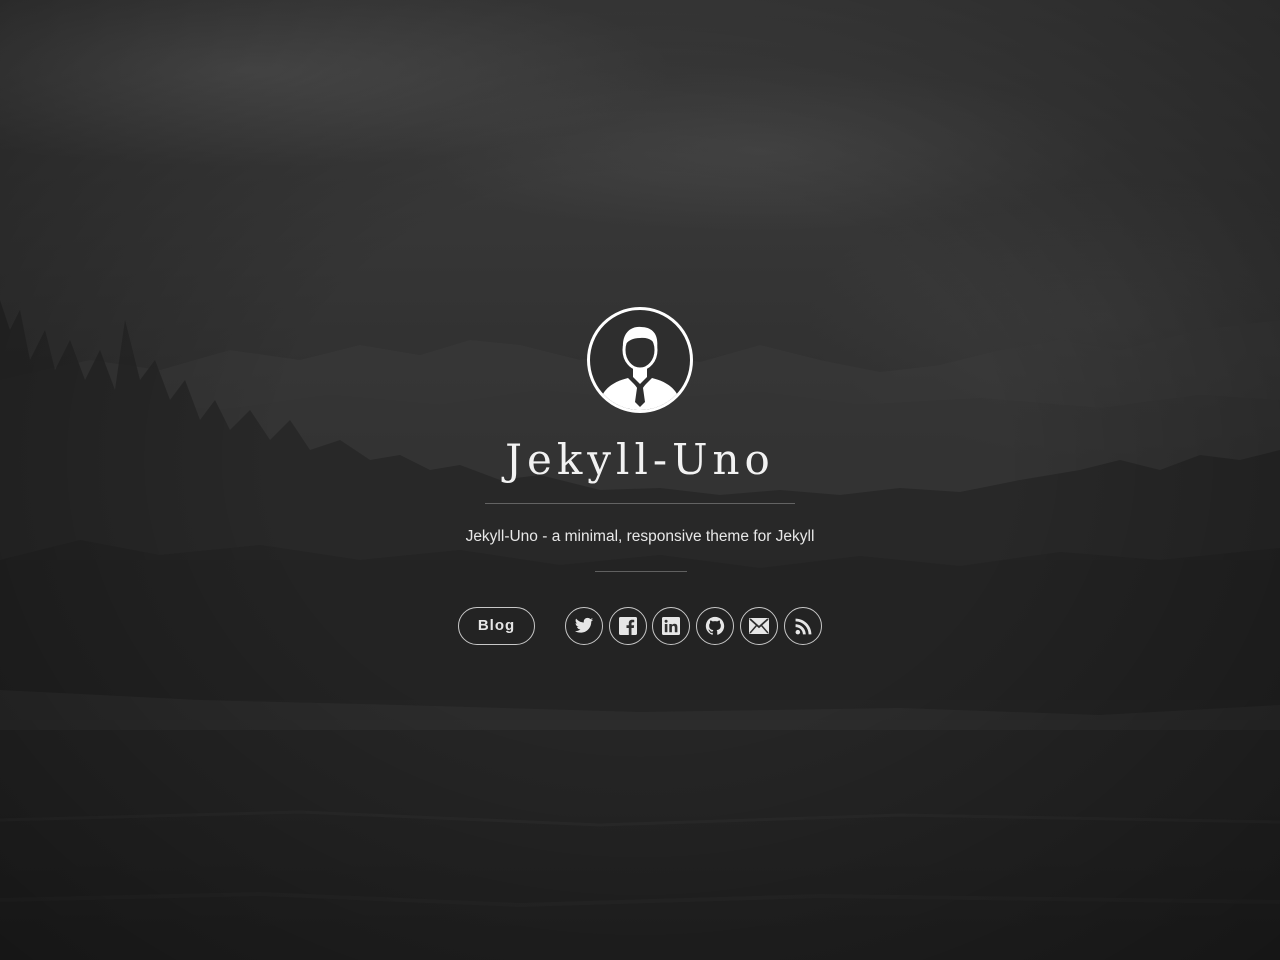 The image size is (1280, 960). What do you see at coordinates (496, 626) in the screenshot?
I see `blog-button: Blog` at bounding box center [496, 626].